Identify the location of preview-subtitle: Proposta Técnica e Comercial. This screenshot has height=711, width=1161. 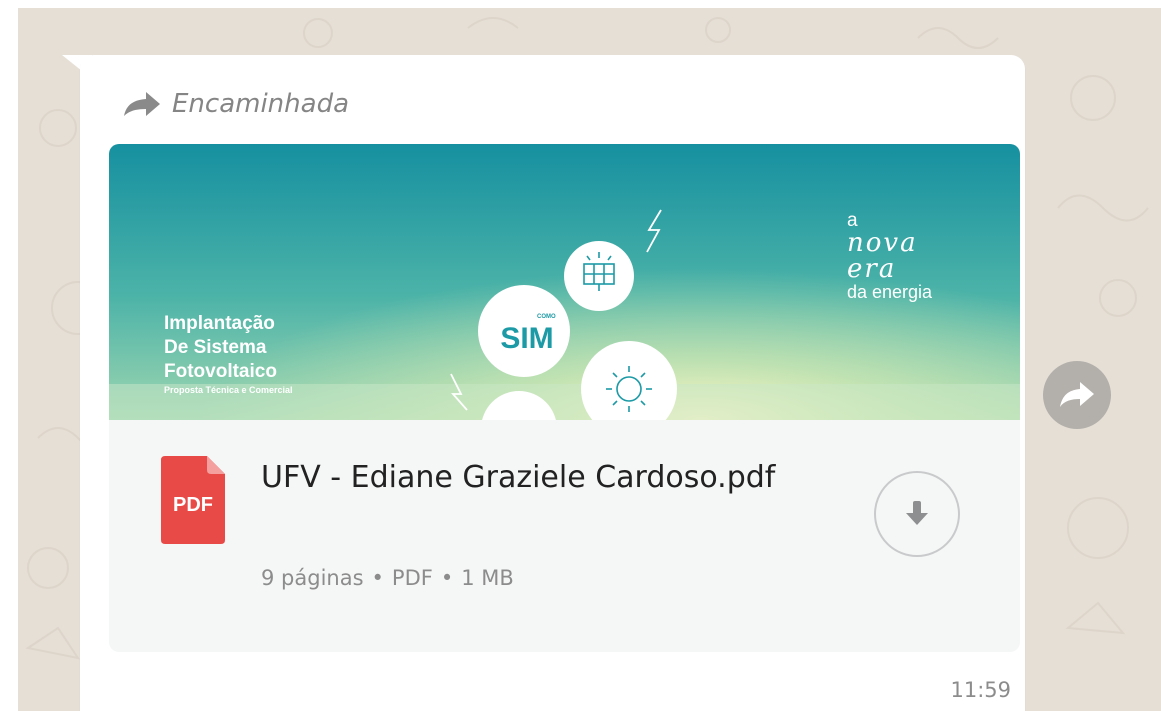
(228, 390).